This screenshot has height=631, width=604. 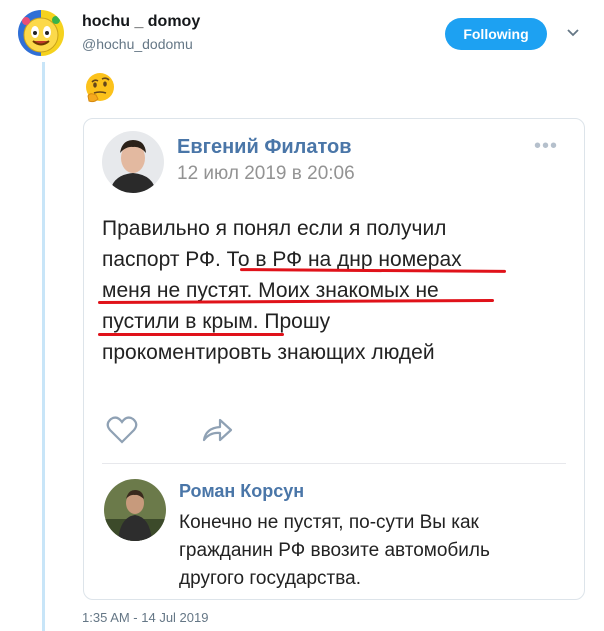 I want to click on comment-text-line: гражданин РФ ввозите автомобиль, so click(x=334, y=550).